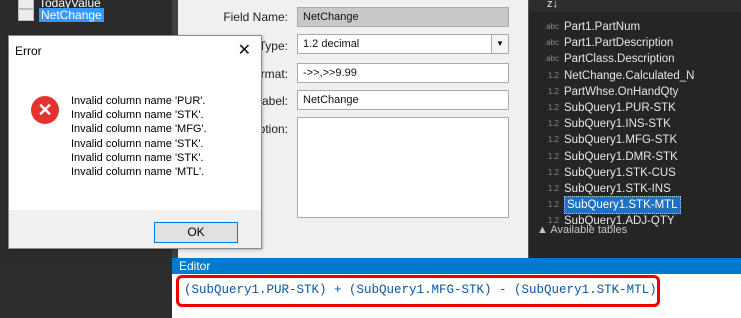  I want to click on tree-item-netchange: NetChange, so click(61, 15).